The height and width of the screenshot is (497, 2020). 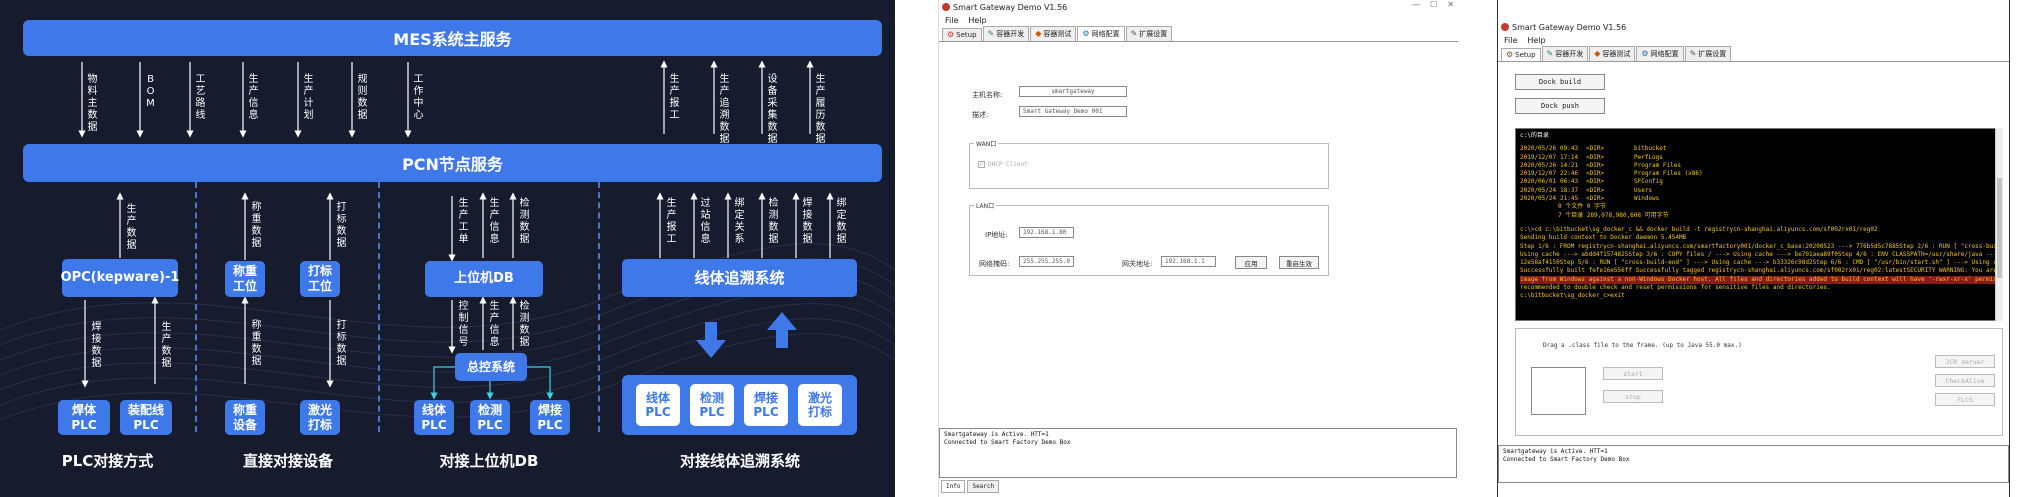 What do you see at coordinates (1046, 261) in the screenshot?
I see `subnet-mask-input: 255.255.255.0` at bounding box center [1046, 261].